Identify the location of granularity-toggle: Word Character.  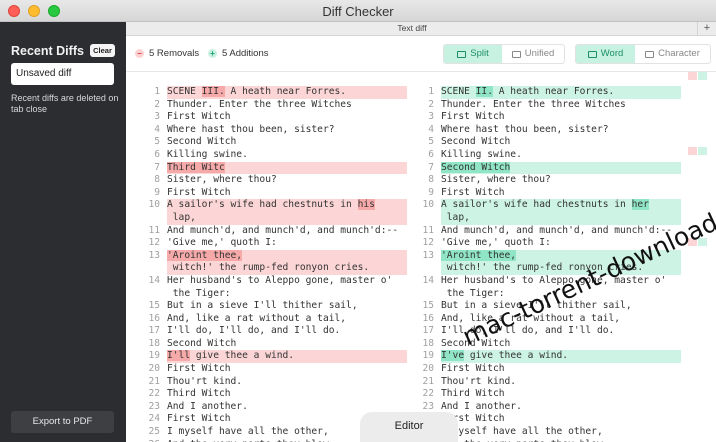
(643, 54).